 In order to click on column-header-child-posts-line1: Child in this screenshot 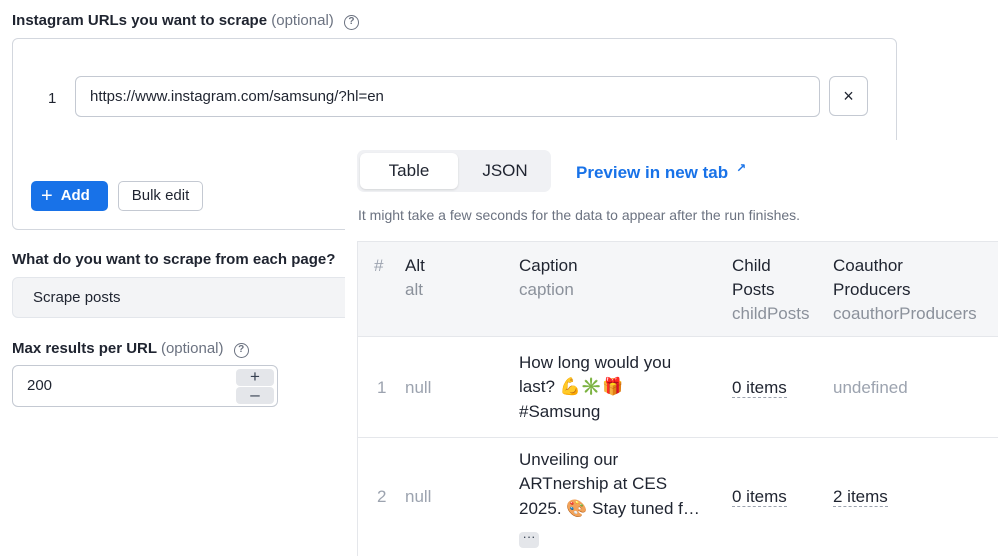, I will do `click(751, 266)`.